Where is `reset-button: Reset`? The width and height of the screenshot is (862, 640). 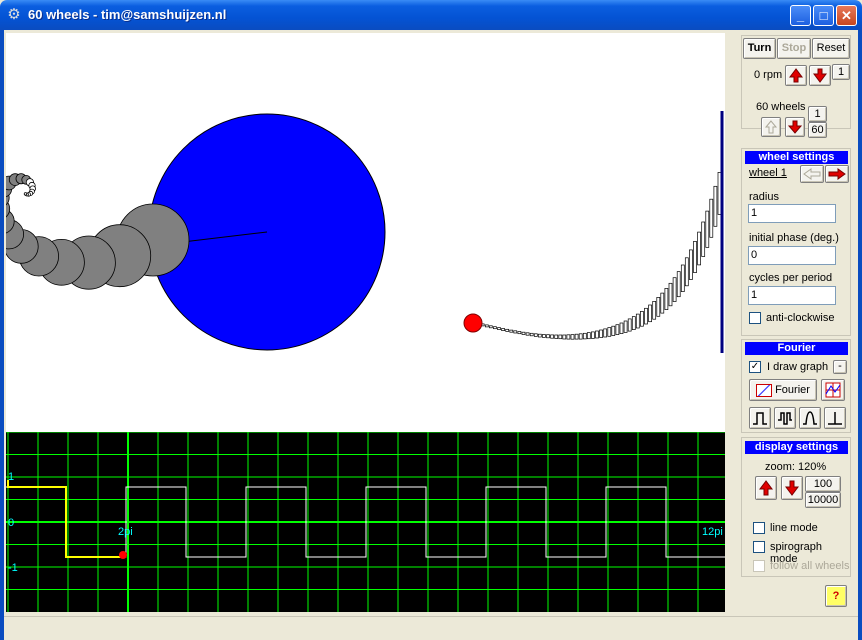
reset-button: Reset is located at coordinates (831, 48).